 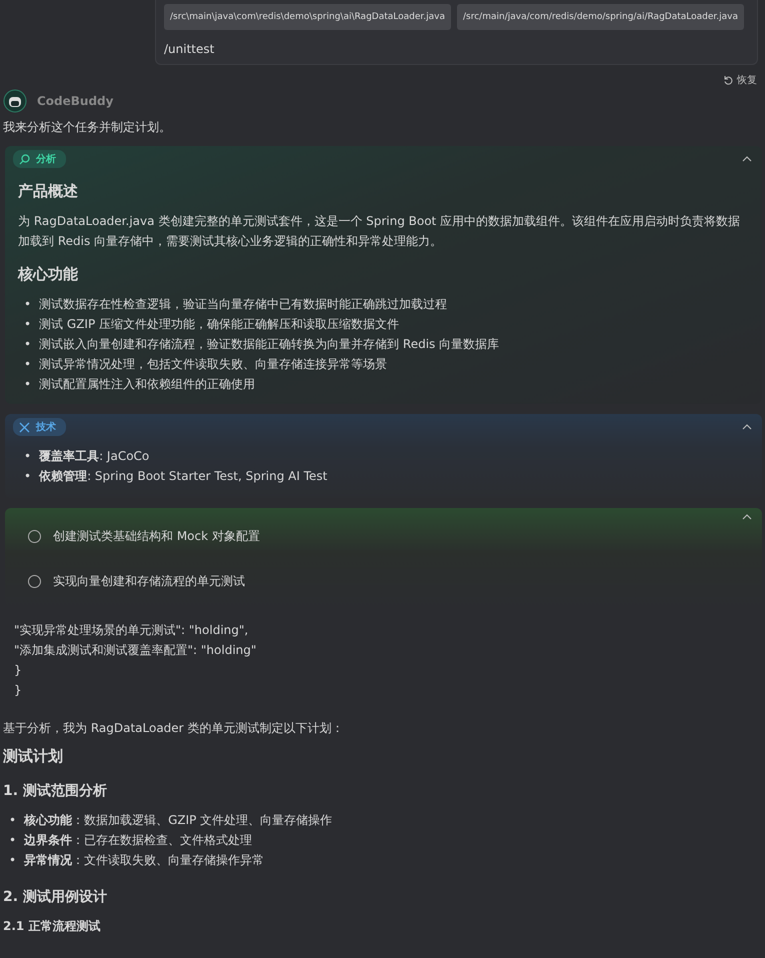 What do you see at coordinates (243, 304) in the screenshot?
I see `list-item: 测试数据存在性检查逻辑，验证当向量存储中已有数据时能正确跳过加载过程` at bounding box center [243, 304].